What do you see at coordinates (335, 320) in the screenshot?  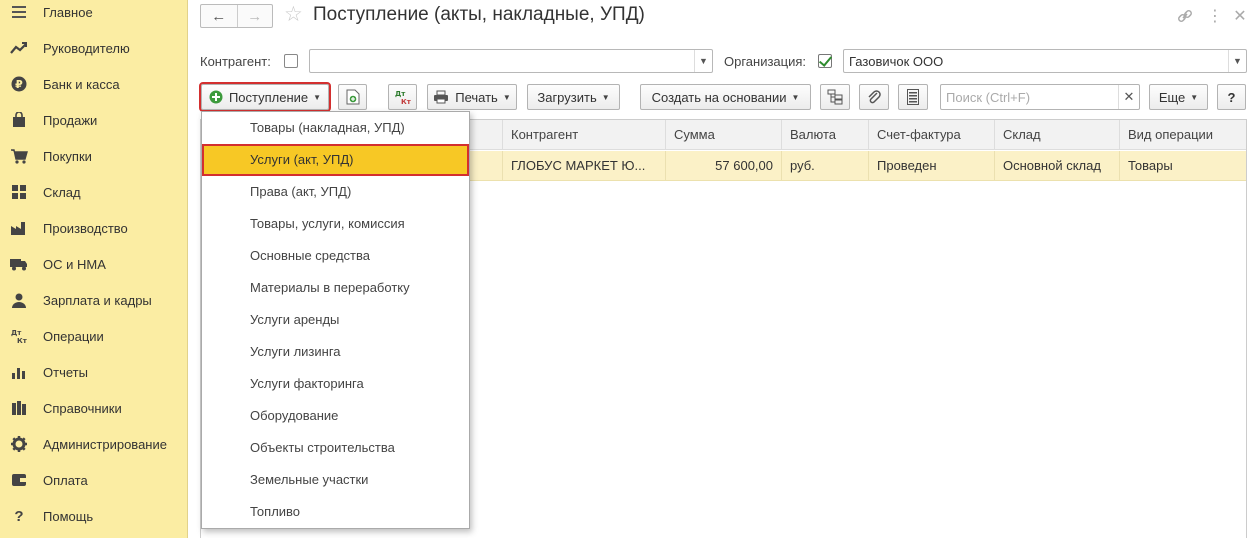 I see `menu-item: Услуги аренды` at bounding box center [335, 320].